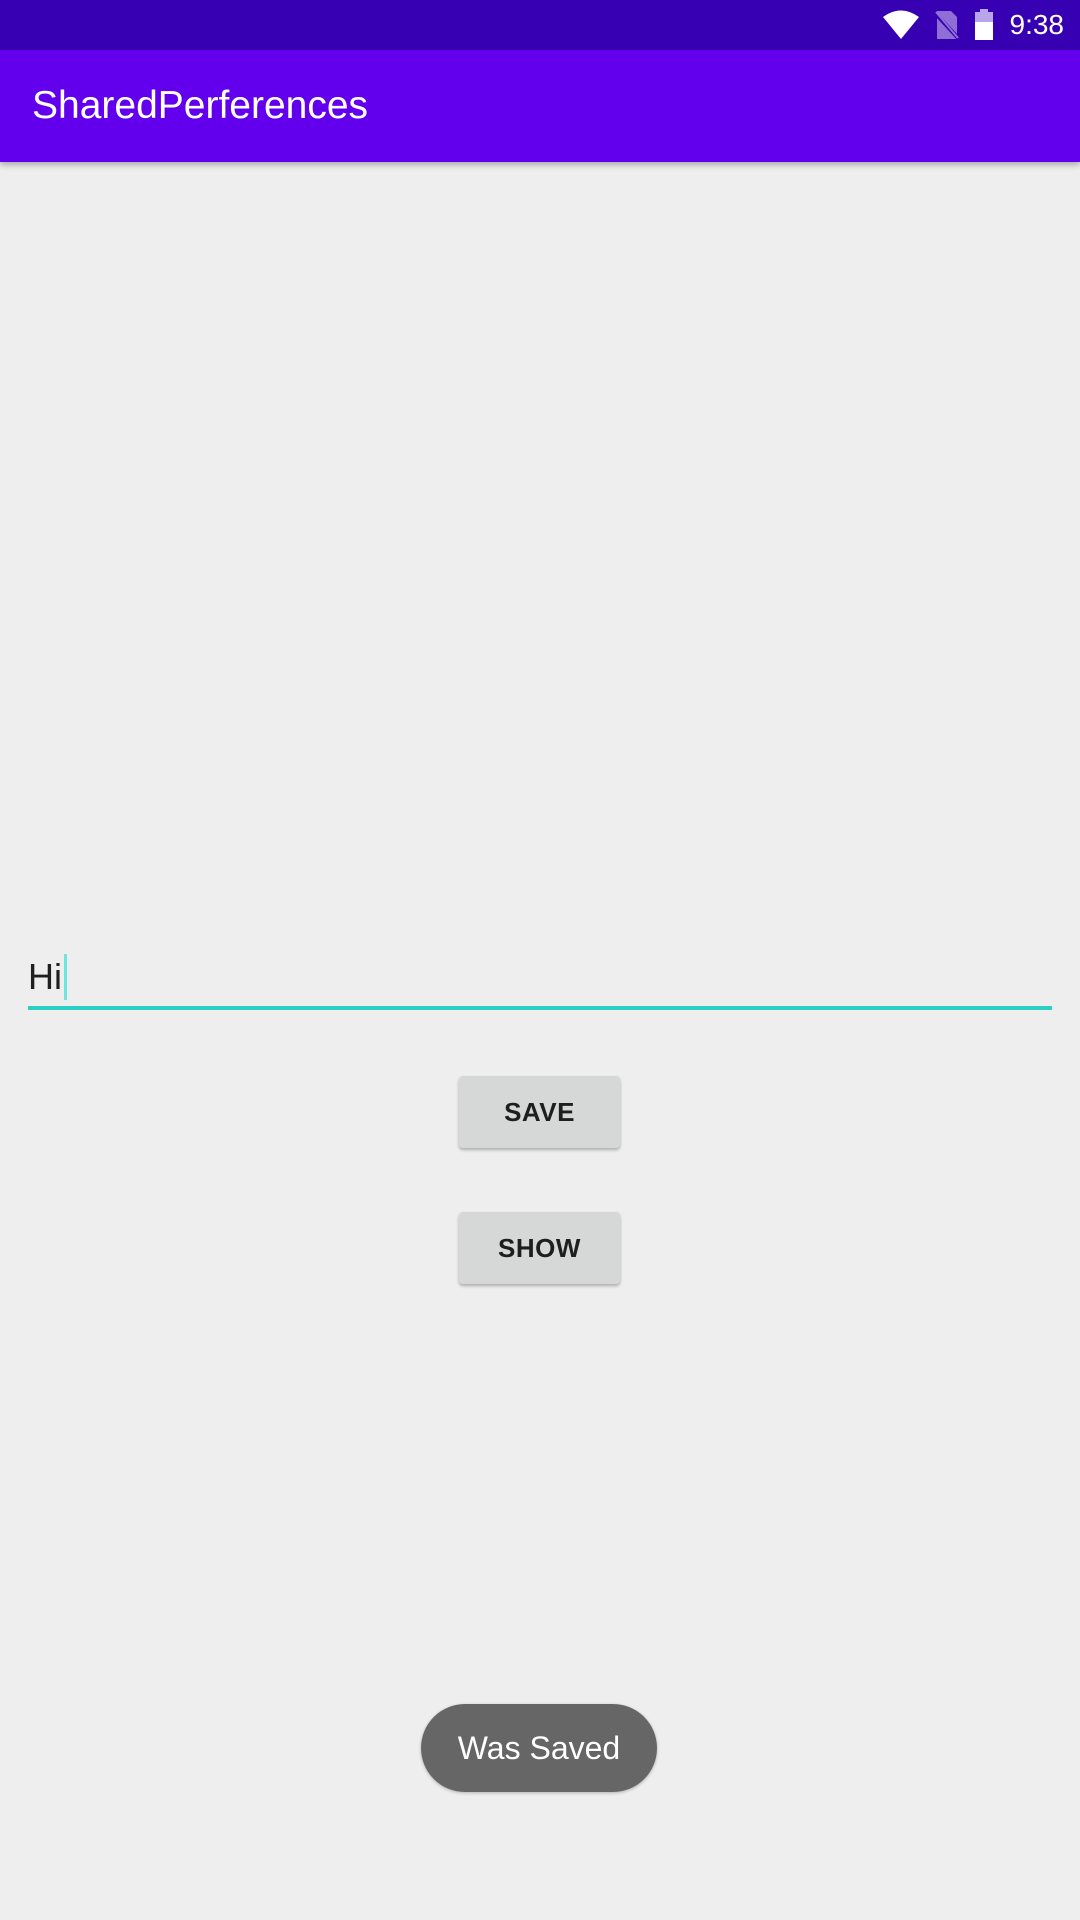 The width and height of the screenshot is (1080, 1920). I want to click on save-button-label: SAVE, so click(539, 1111).